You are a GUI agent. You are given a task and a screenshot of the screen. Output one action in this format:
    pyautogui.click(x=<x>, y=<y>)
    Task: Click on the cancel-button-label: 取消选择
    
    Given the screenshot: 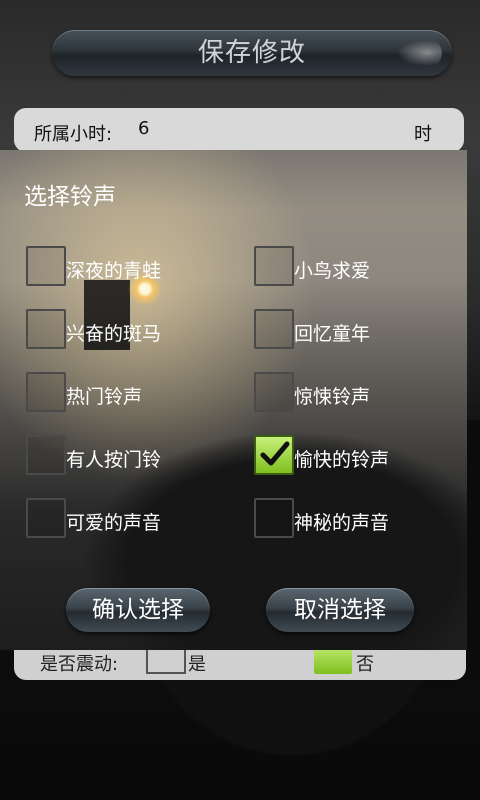 What is the action you would take?
    pyautogui.click(x=340, y=610)
    